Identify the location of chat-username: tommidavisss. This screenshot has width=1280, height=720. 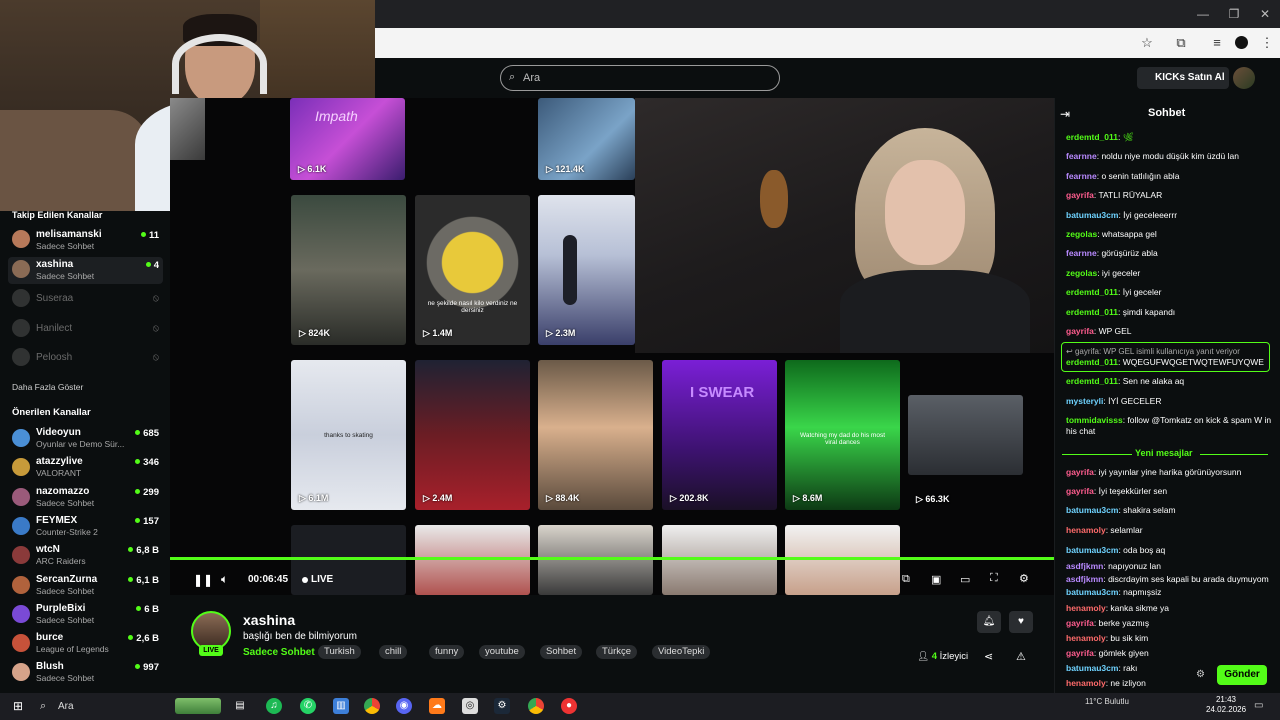
(1094, 420).